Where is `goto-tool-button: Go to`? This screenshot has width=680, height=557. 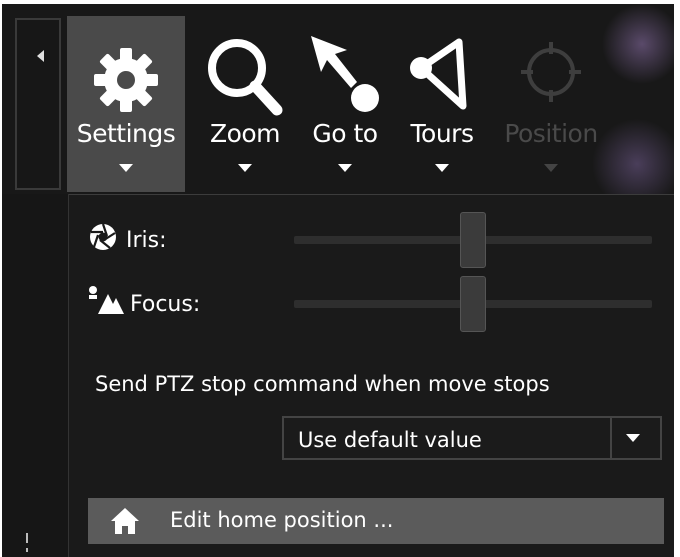
goto-tool-button: Go to is located at coordinates (345, 104).